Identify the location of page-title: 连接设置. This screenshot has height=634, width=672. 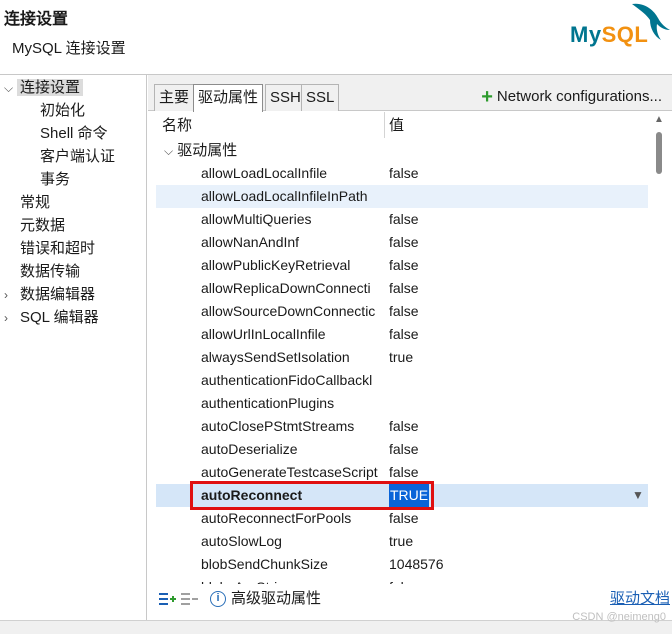
(36, 19).